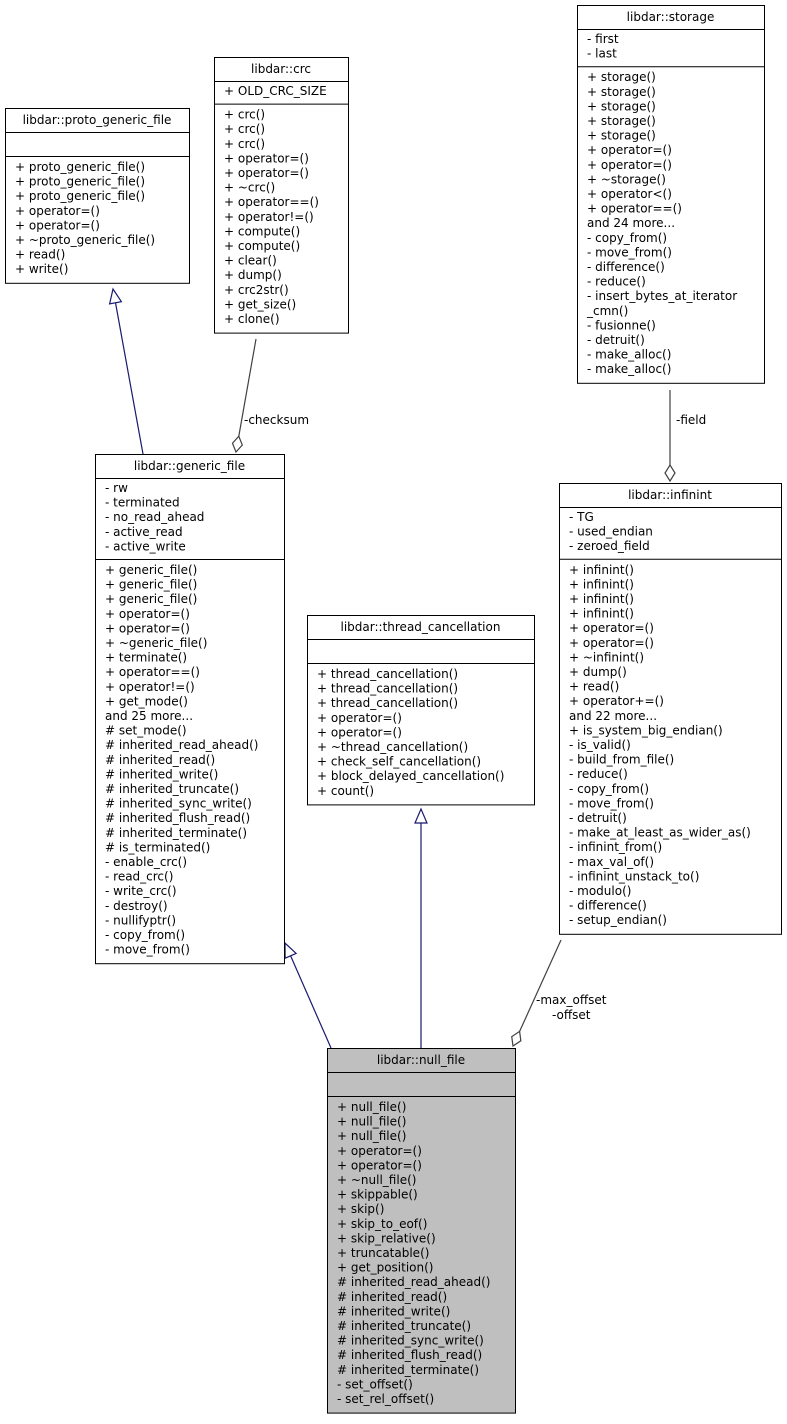 Image resolution: width=787 pixels, height=1424 pixels. I want to click on method-item: - copy_from(), so click(609, 789).